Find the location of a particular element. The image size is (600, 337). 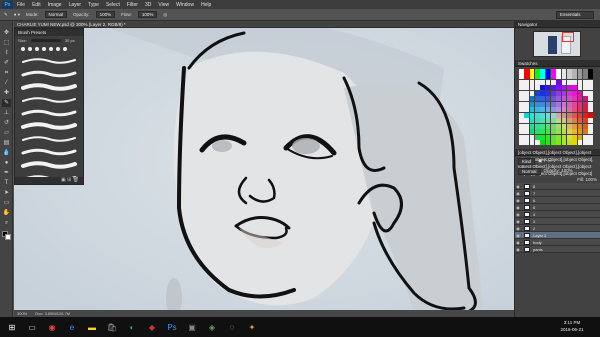

lasso-tool-icon: ℓ is located at coordinates (6, 53).